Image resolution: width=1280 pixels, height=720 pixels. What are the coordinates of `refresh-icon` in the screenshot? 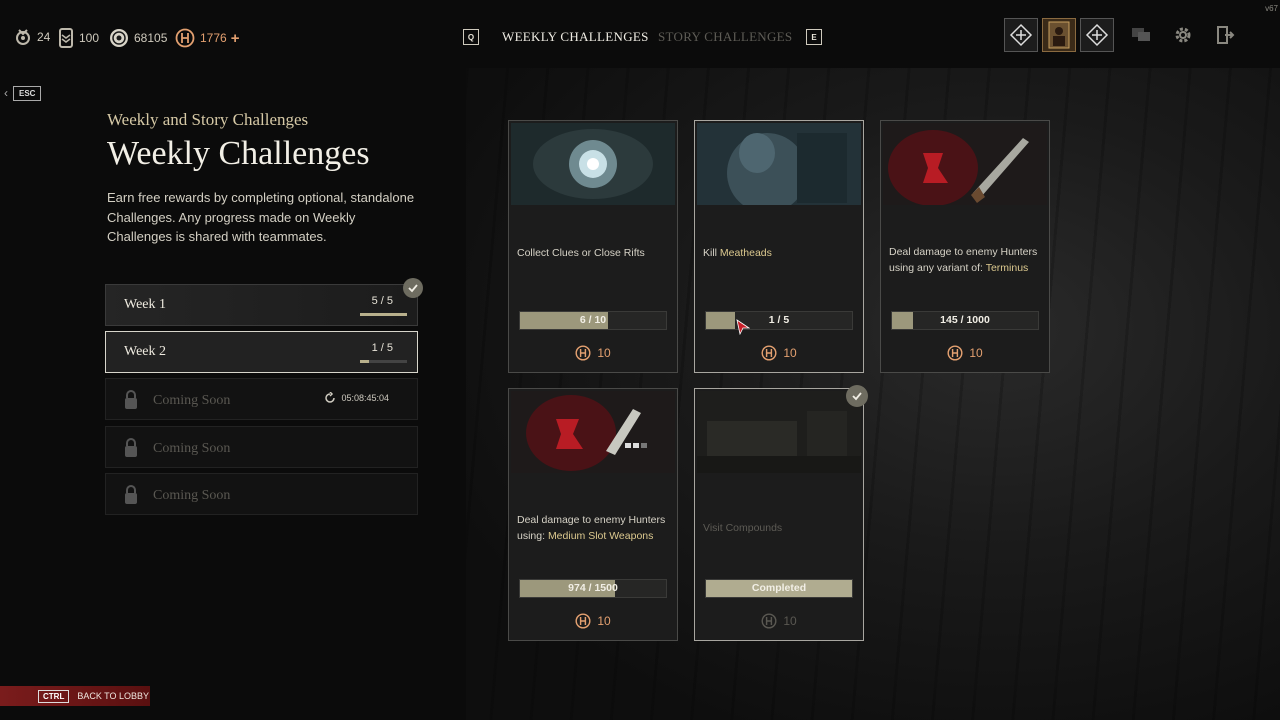 It's located at (330, 397).